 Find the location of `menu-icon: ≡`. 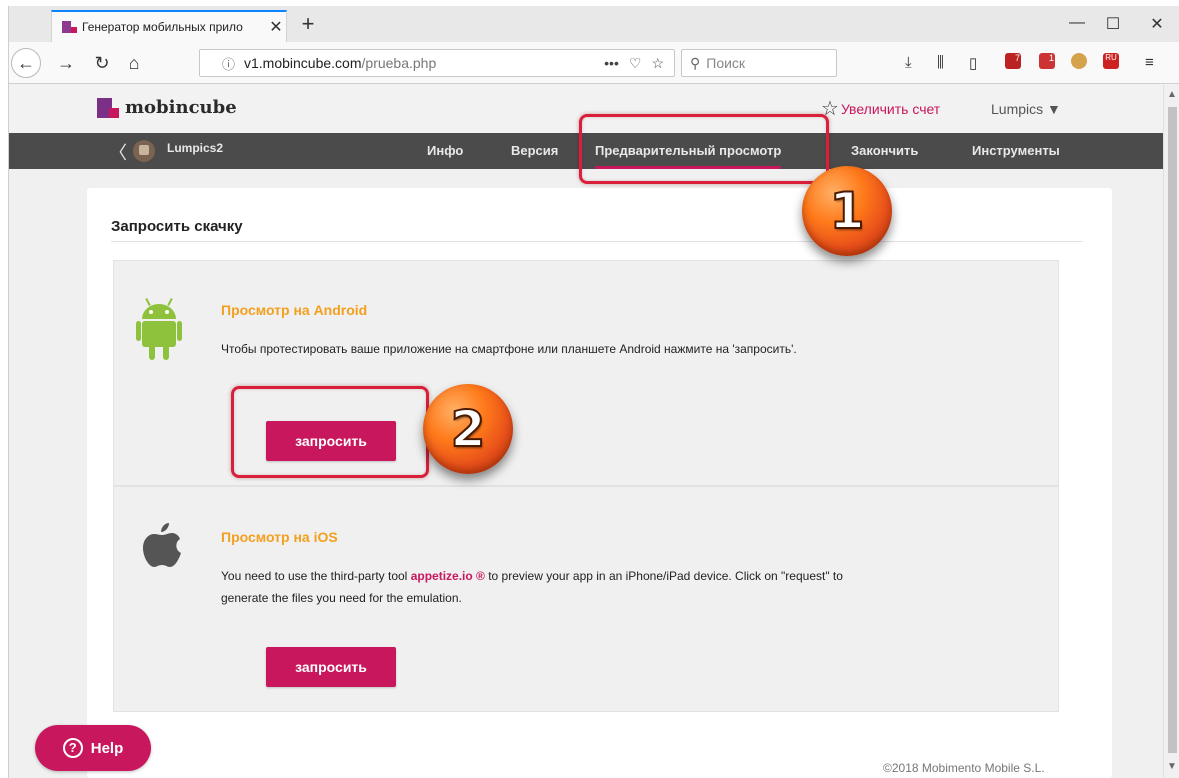

menu-icon: ≡ is located at coordinates (1149, 62).